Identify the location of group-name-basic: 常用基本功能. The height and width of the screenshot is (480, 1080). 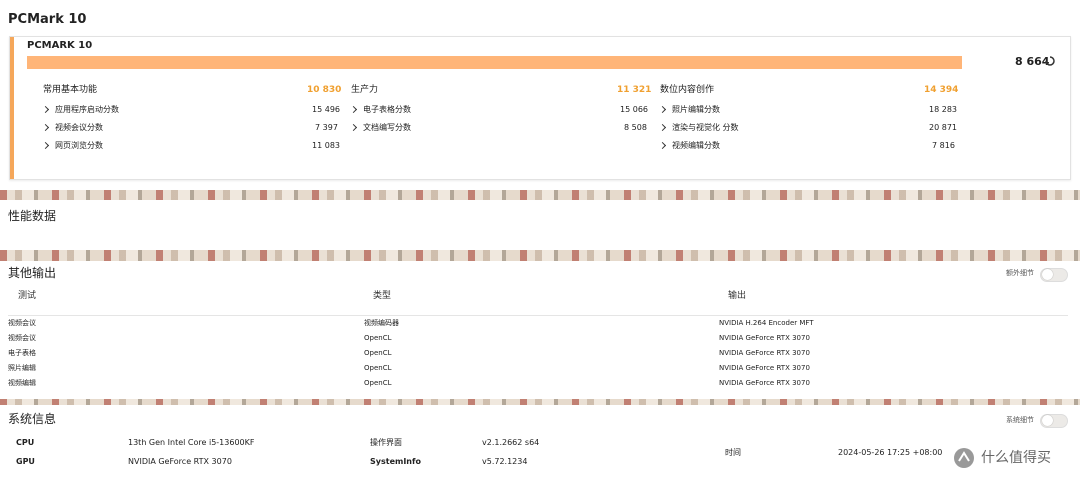
(70, 90).